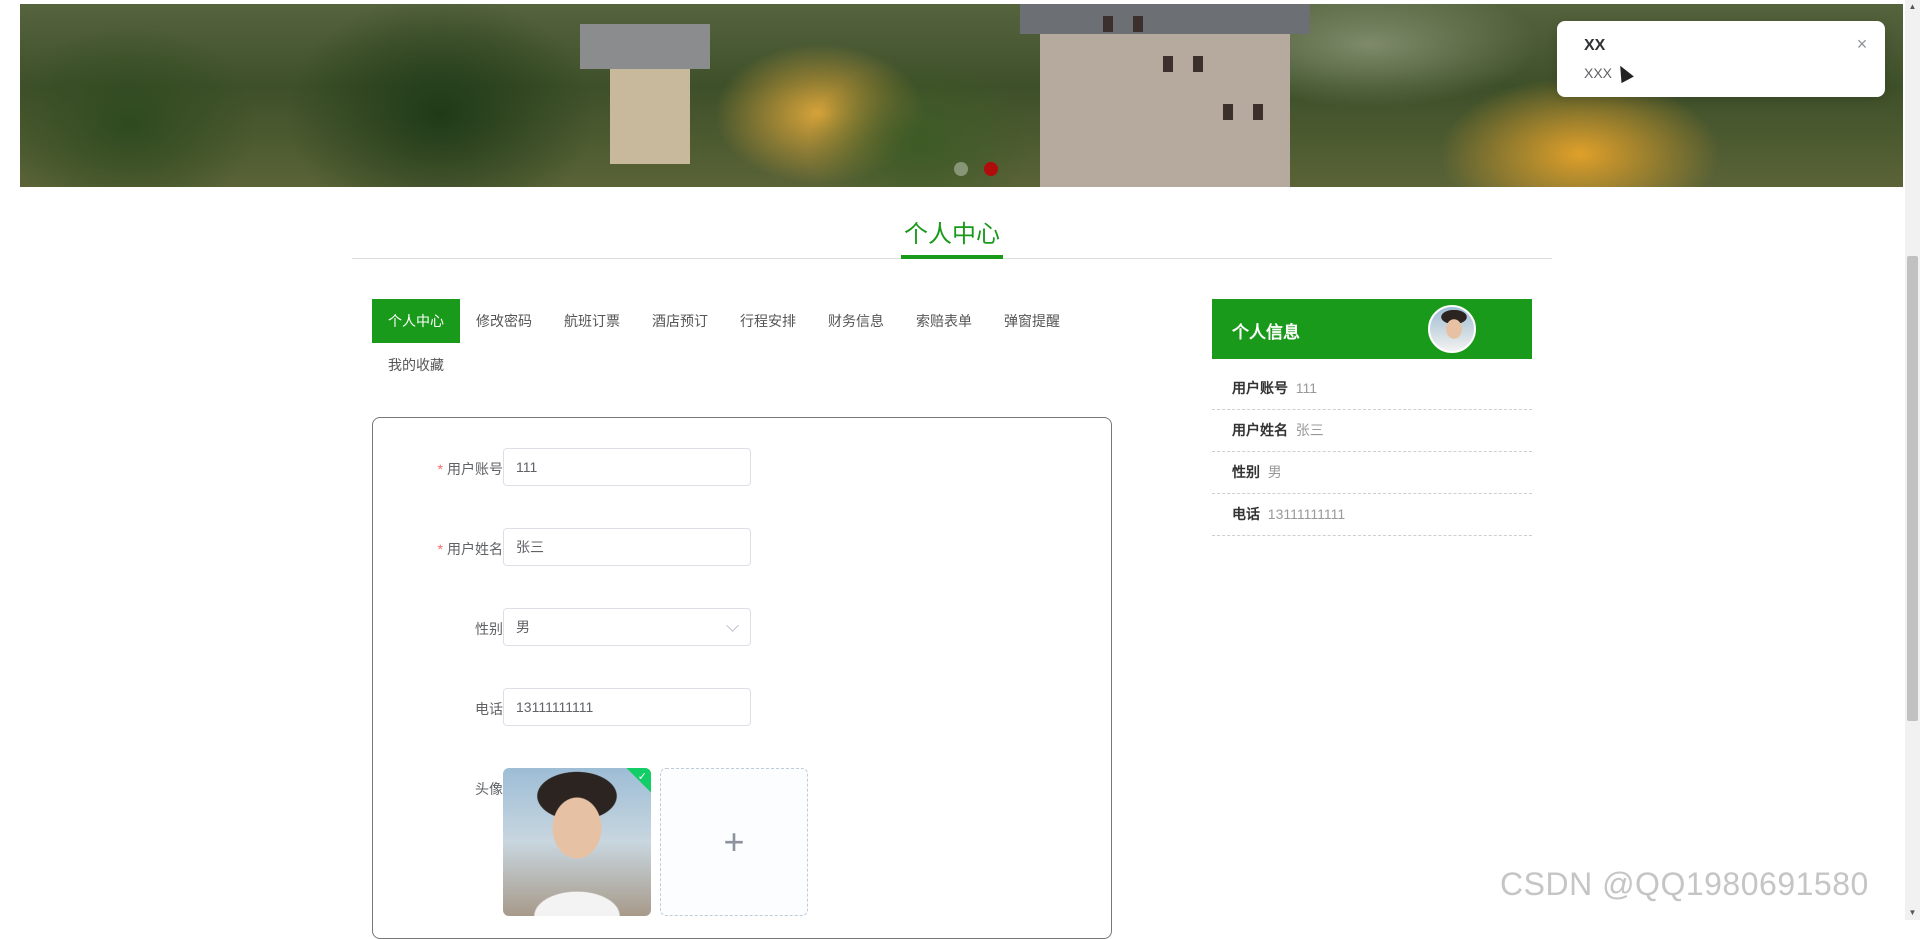 The width and height of the screenshot is (1920, 939). I want to click on profile-row-value: 111, so click(1306, 388).